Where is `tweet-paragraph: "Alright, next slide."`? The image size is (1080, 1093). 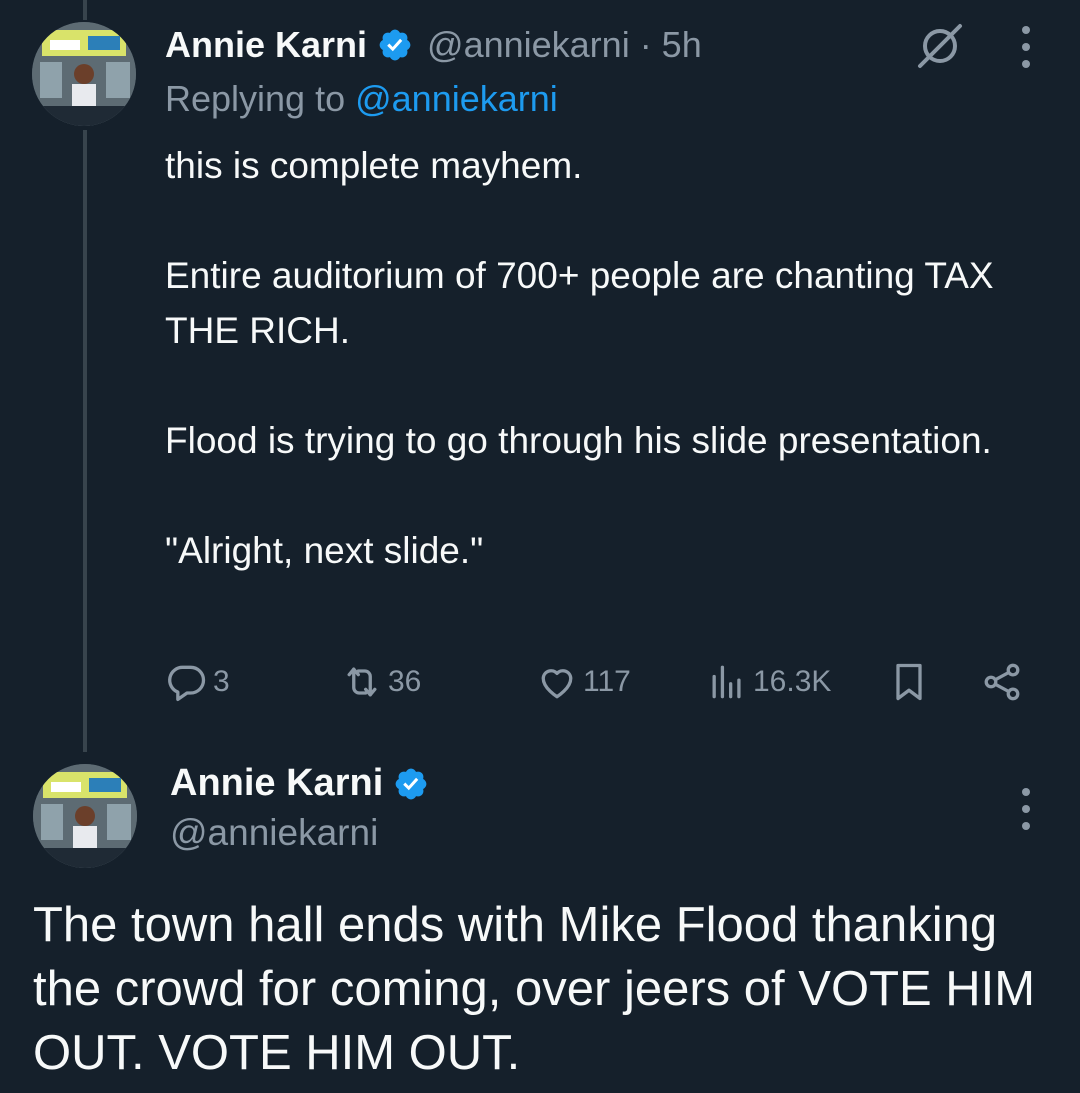
tweet-paragraph: "Alright, next slide." is located at coordinates (324, 550).